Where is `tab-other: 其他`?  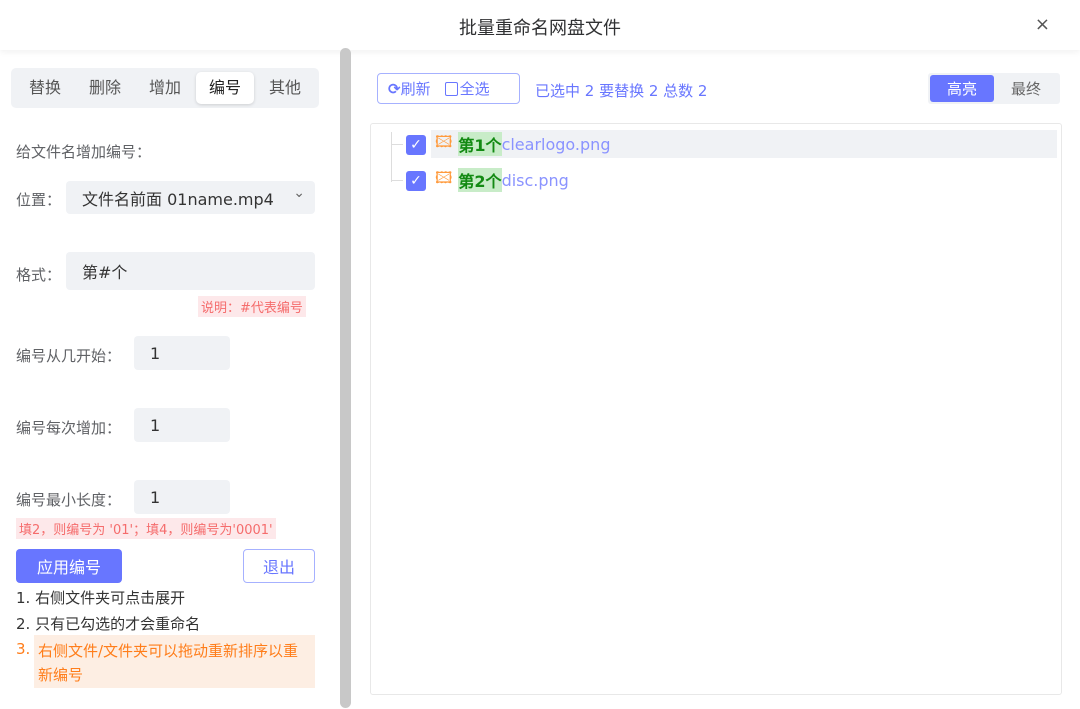
tab-other: 其他 is located at coordinates (285, 88).